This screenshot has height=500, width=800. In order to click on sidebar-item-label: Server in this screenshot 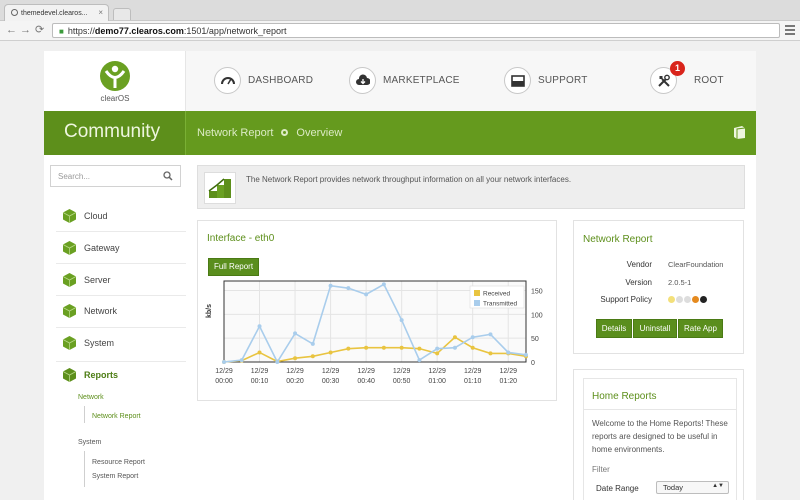, I will do `click(97, 280)`.